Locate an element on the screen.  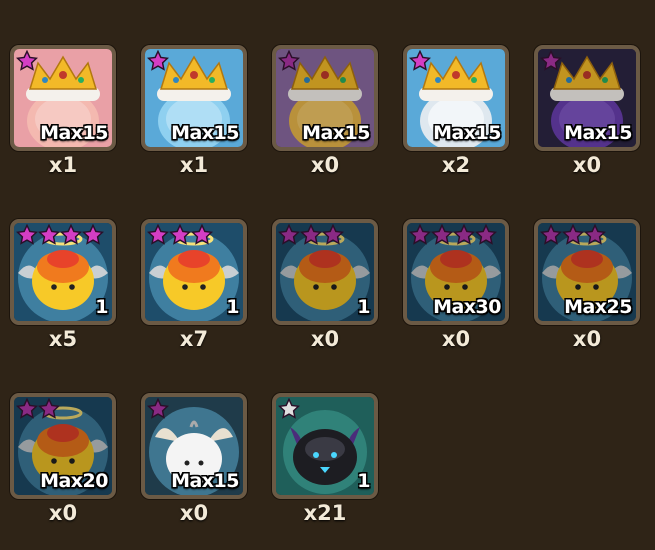
inventory-slot: Max25 x0 is located at coordinates (587, 285).